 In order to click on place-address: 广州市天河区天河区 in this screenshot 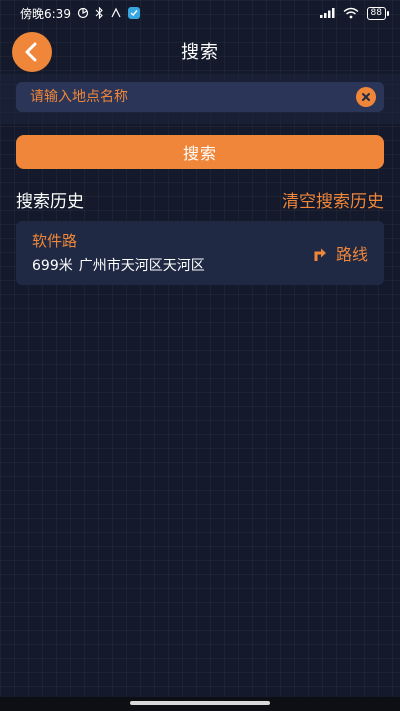, I will do `click(141, 266)`.